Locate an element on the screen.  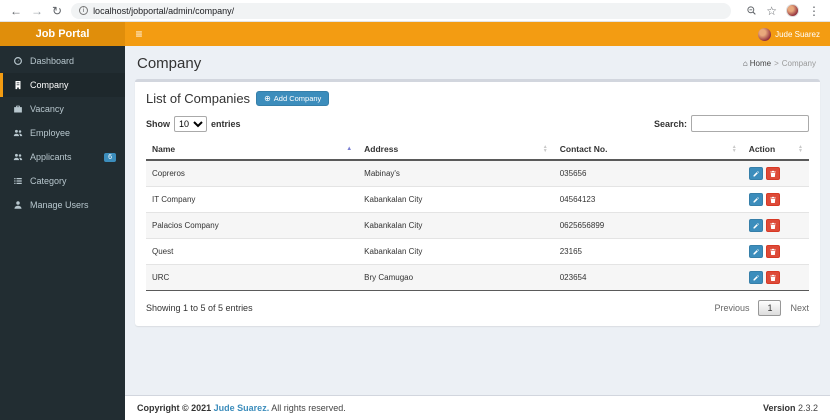
sidebar-item-applicants: Applicants 6 is located at coordinates (62, 157).